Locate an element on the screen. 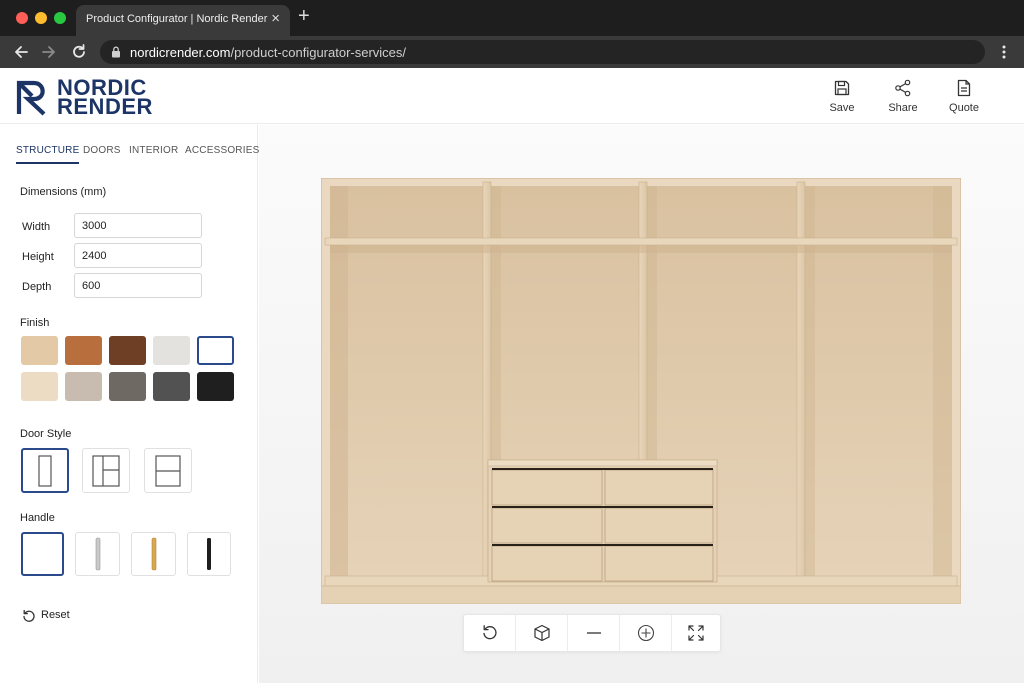 Image resolution: width=1024 pixels, height=683 pixels. fullscreen-icon is located at coordinates (696, 633).